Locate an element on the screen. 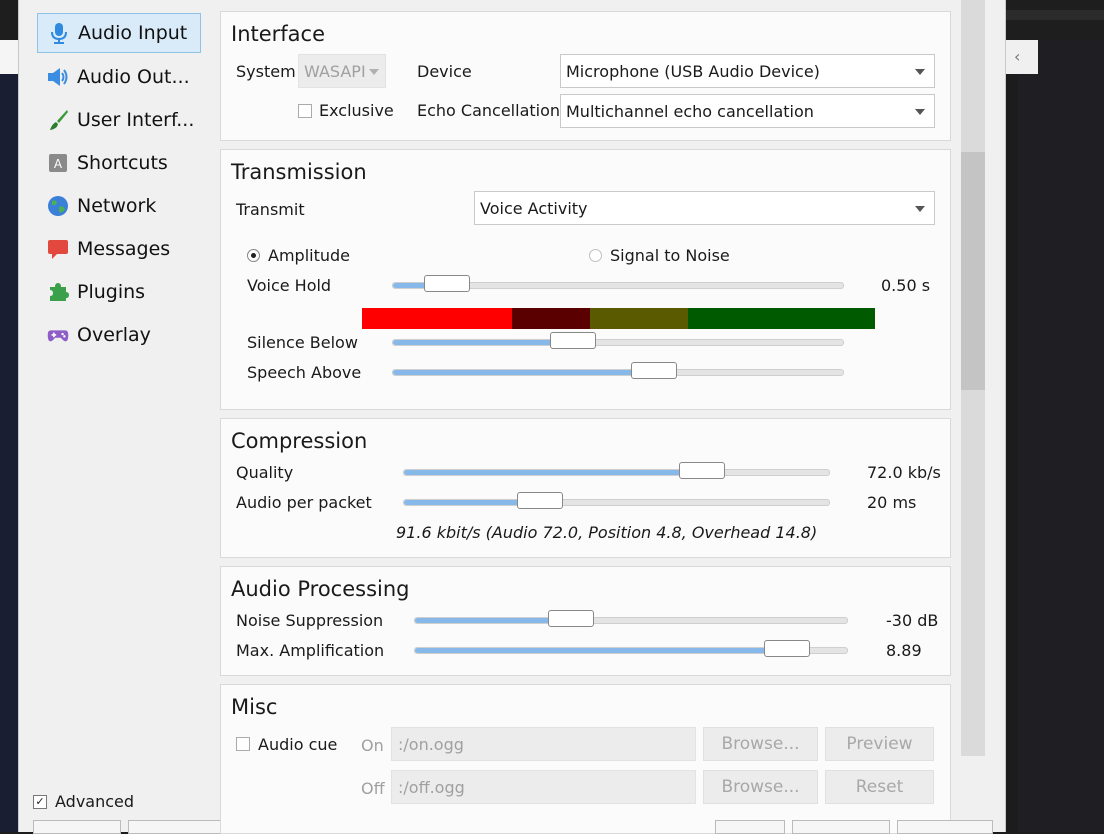 The width and height of the screenshot is (1104, 834). preview-button: Preview is located at coordinates (879, 744).